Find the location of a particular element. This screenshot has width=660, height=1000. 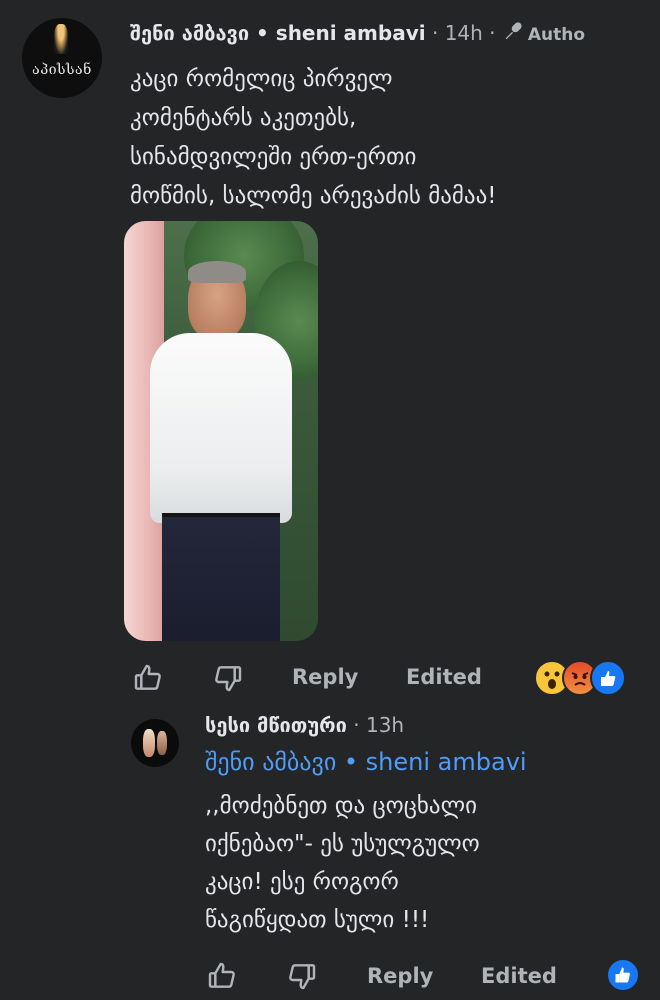

comment-text-line: მოწმის, სალომე არევაძის მამაა! is located at coordinates (313, 196).